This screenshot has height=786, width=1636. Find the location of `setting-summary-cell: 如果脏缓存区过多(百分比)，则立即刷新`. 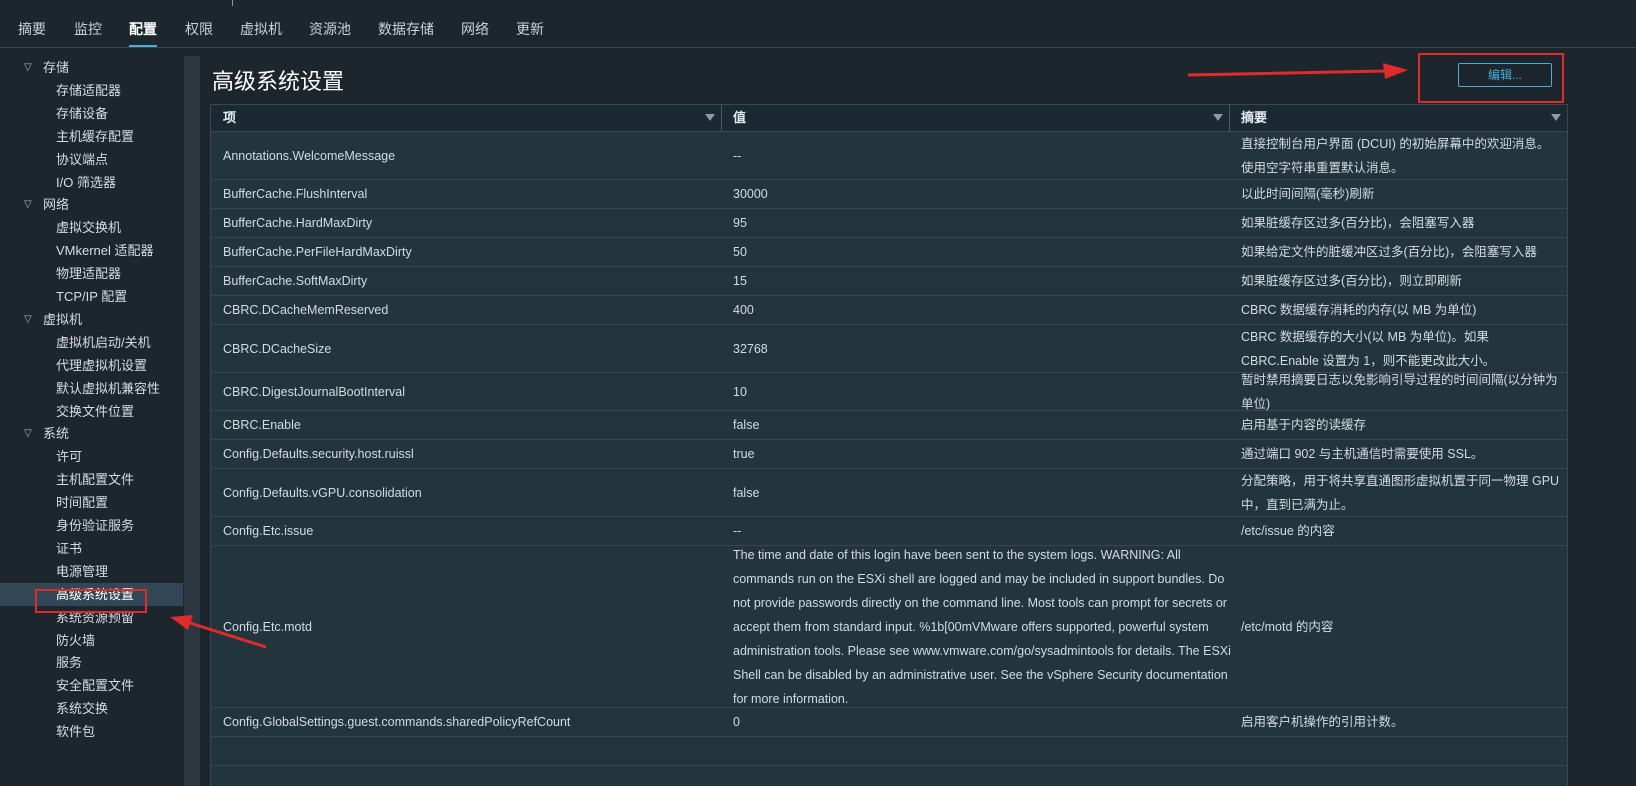

setting-summary-cell: 如果脏缓存区过多(百分比)，则立即刷新 is located at coordinates (1351, 281).